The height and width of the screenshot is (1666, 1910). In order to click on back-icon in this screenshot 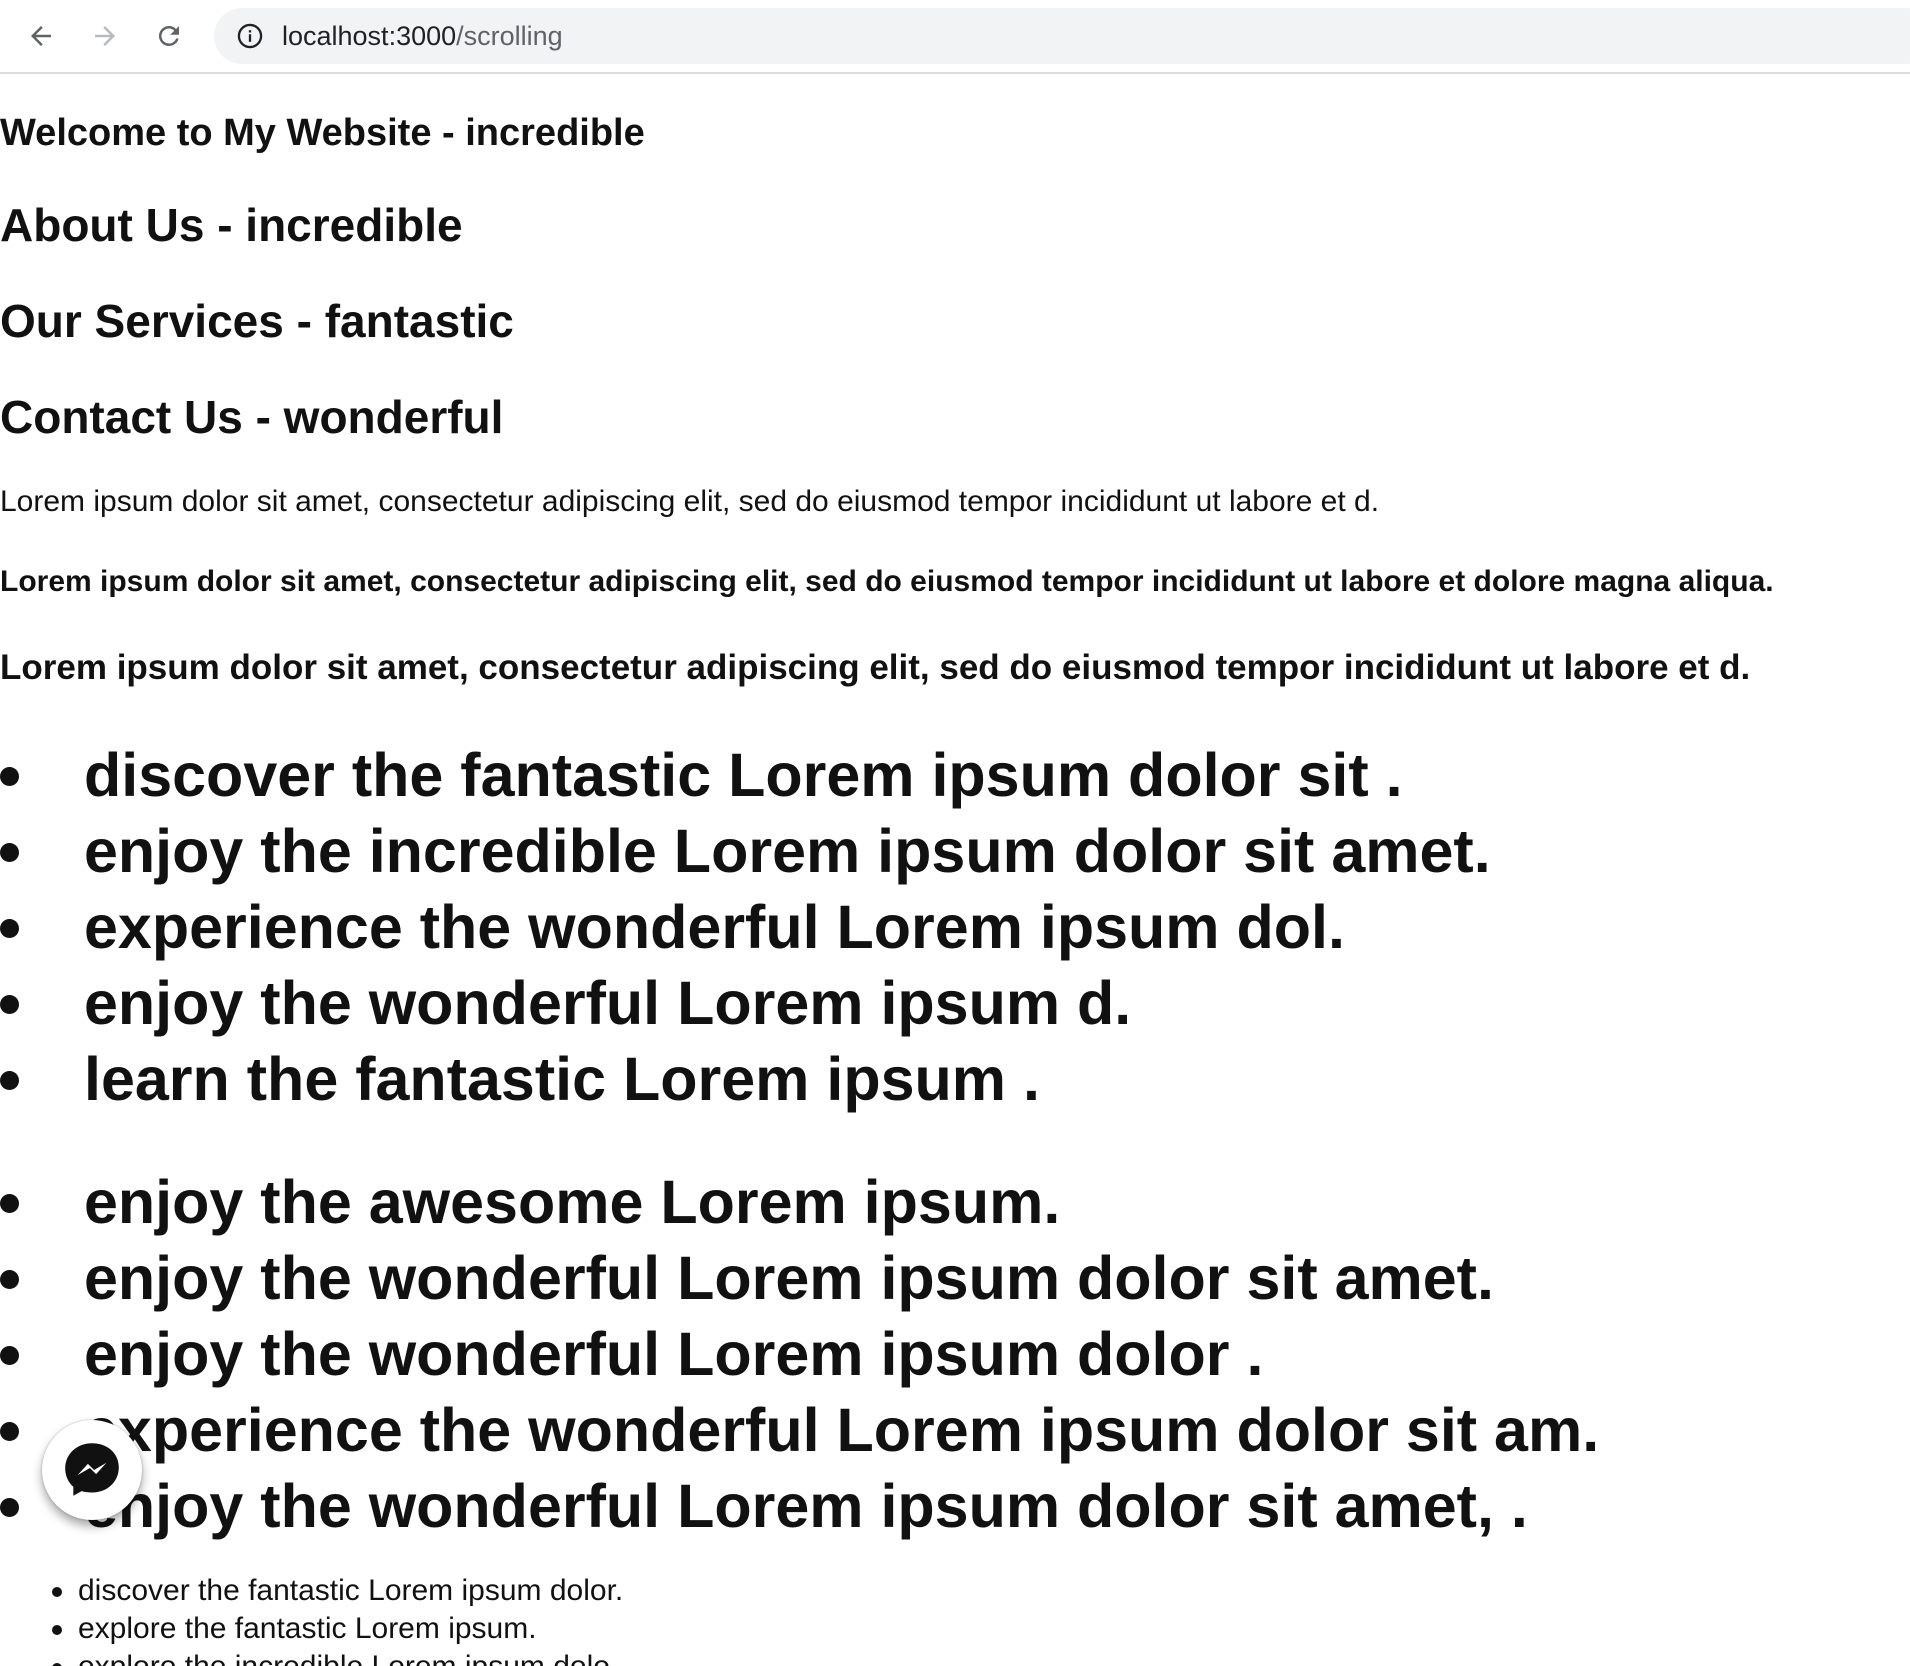, I will do `click(41, 36)`.